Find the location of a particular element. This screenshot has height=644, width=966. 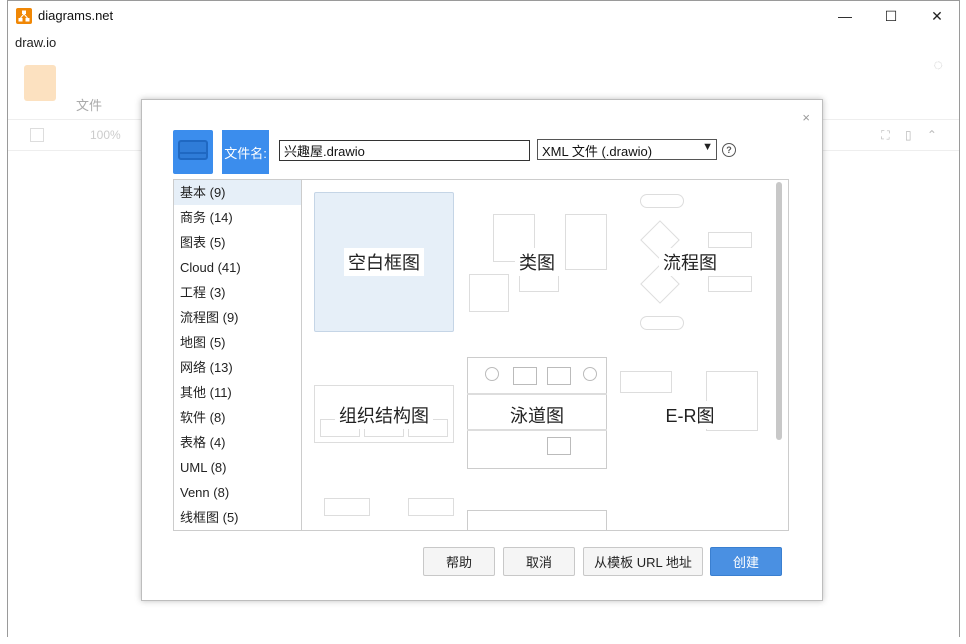

template-er-diagram: E-R图 is located at coordinates (690, 415).